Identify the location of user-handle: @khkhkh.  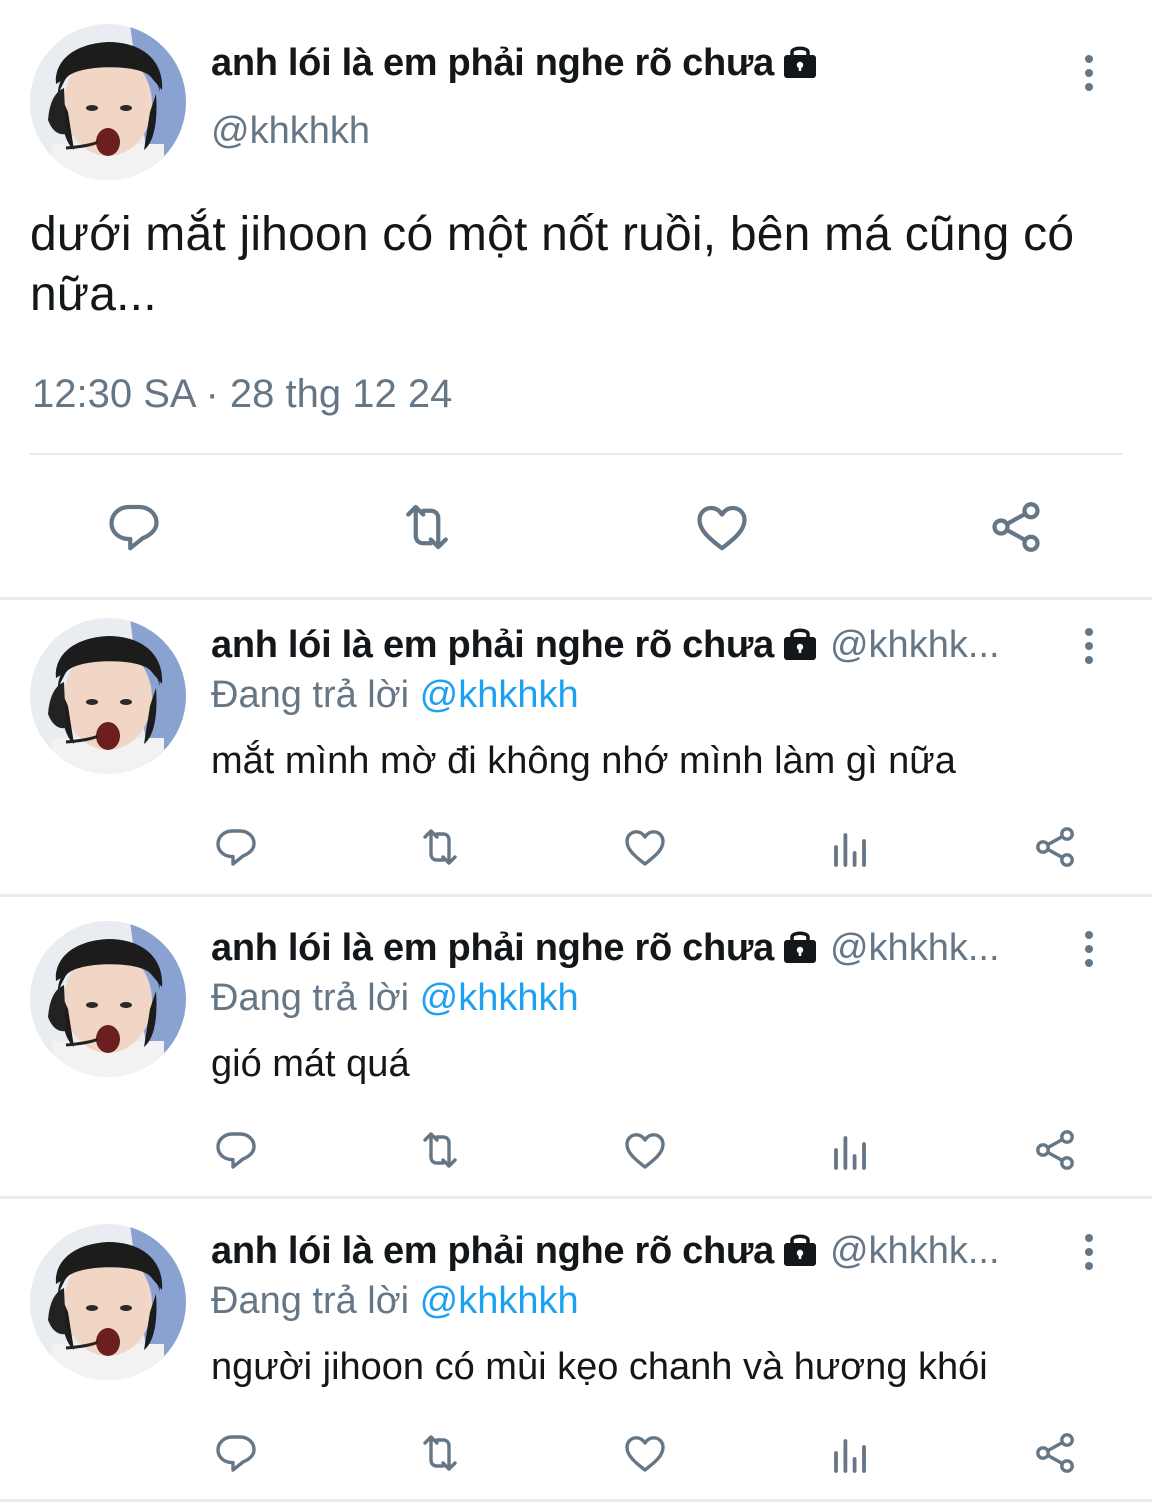
(290, 131).